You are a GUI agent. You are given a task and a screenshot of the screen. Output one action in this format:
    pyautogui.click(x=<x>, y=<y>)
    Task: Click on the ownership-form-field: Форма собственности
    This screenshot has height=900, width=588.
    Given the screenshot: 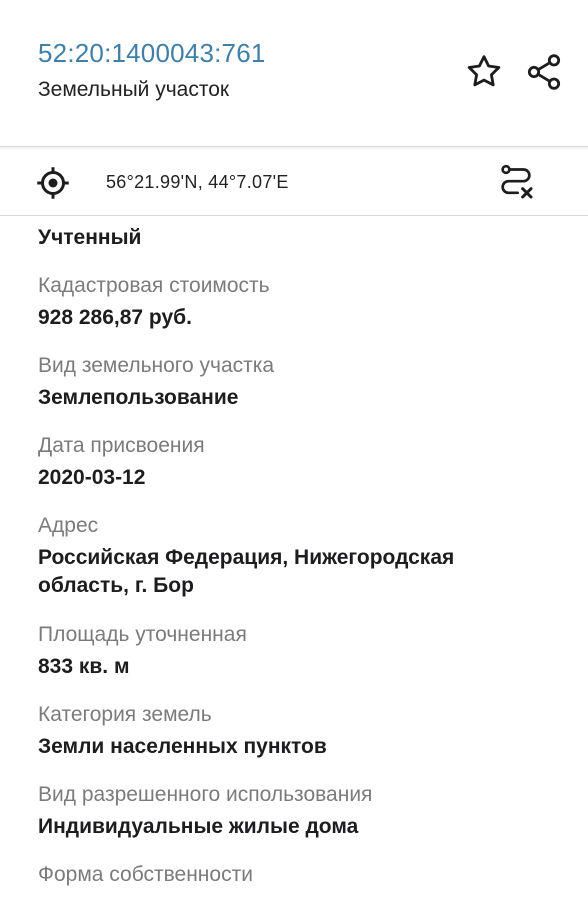 What is the action you would take?
    pyautogui.click(x=298, y=875)
    